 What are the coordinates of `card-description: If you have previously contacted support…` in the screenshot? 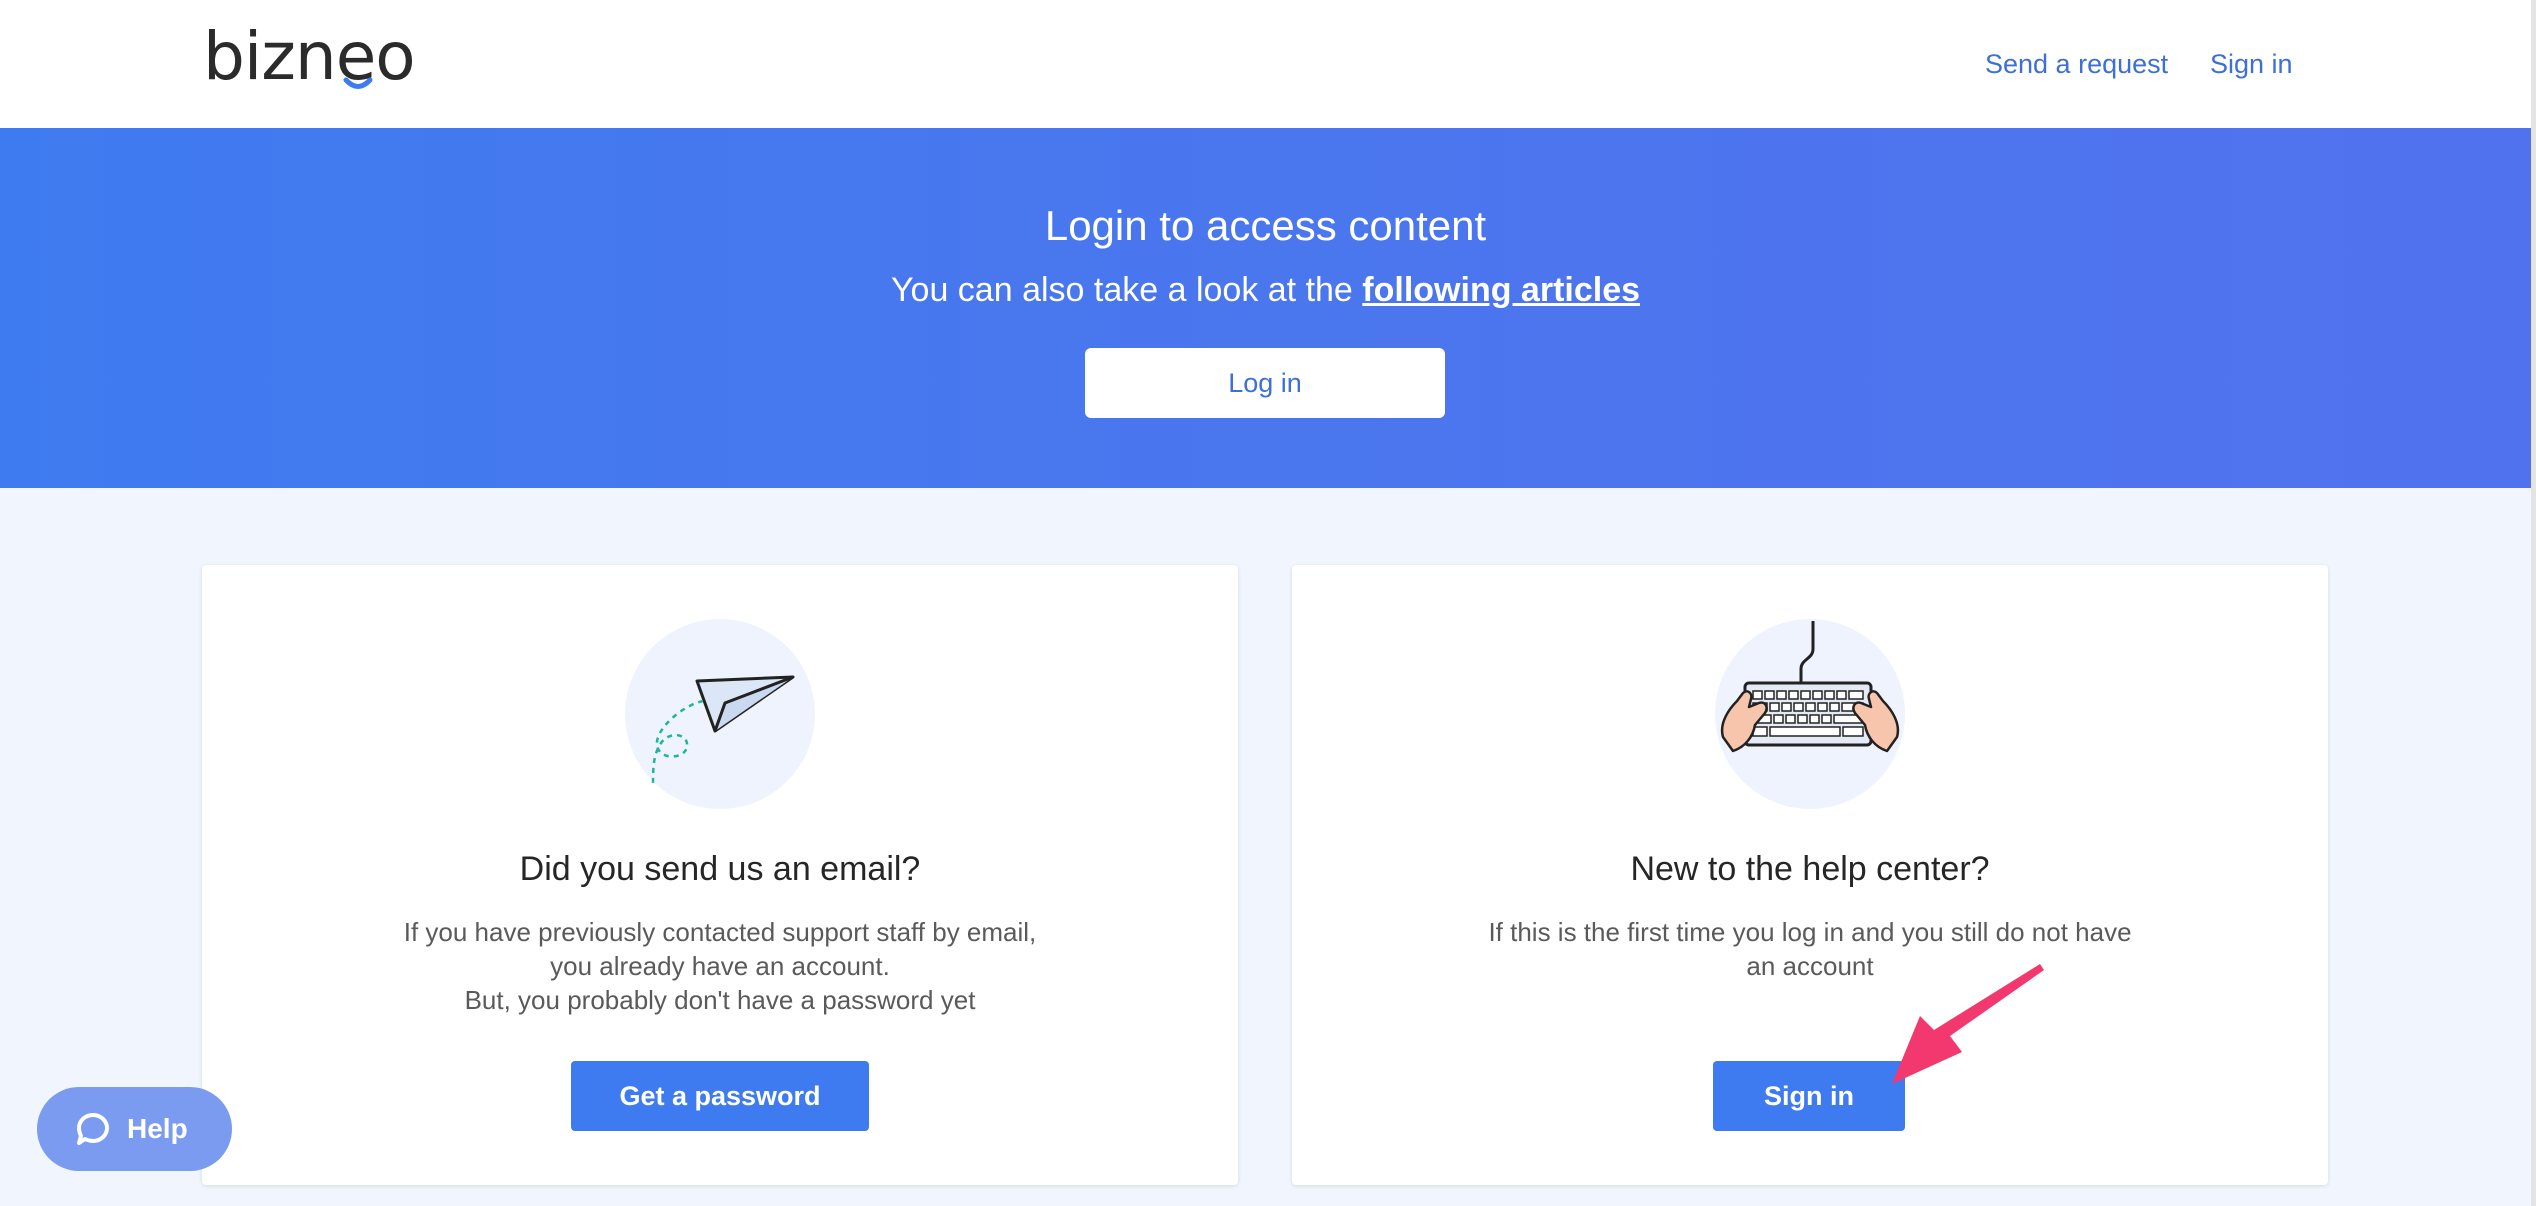 It's located at (720, 966).